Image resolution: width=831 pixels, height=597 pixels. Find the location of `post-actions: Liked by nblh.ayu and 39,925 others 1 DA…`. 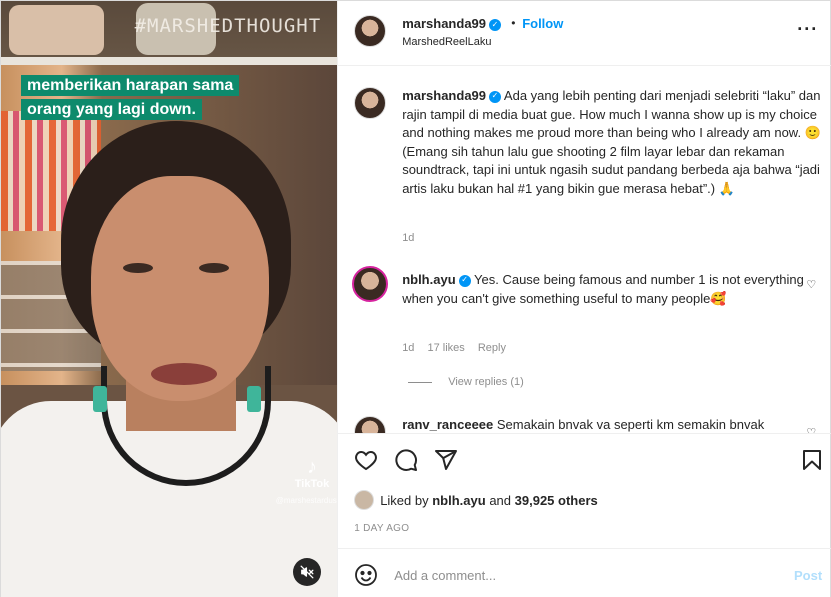

post-actions: Liked by nblh.ayu and 39,925 others 1 DA… is located at coordinates (584, 490).